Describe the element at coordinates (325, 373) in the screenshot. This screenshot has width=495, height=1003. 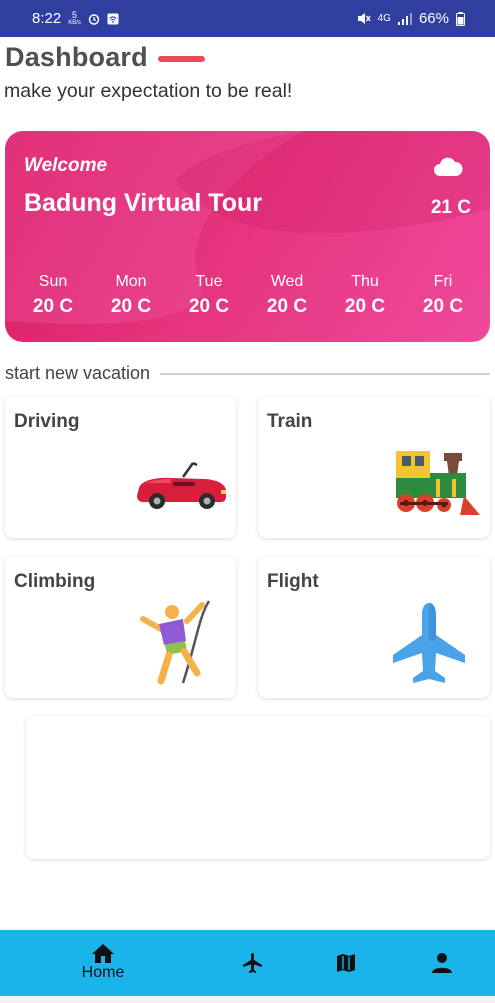
I see `section-divider` at that location.